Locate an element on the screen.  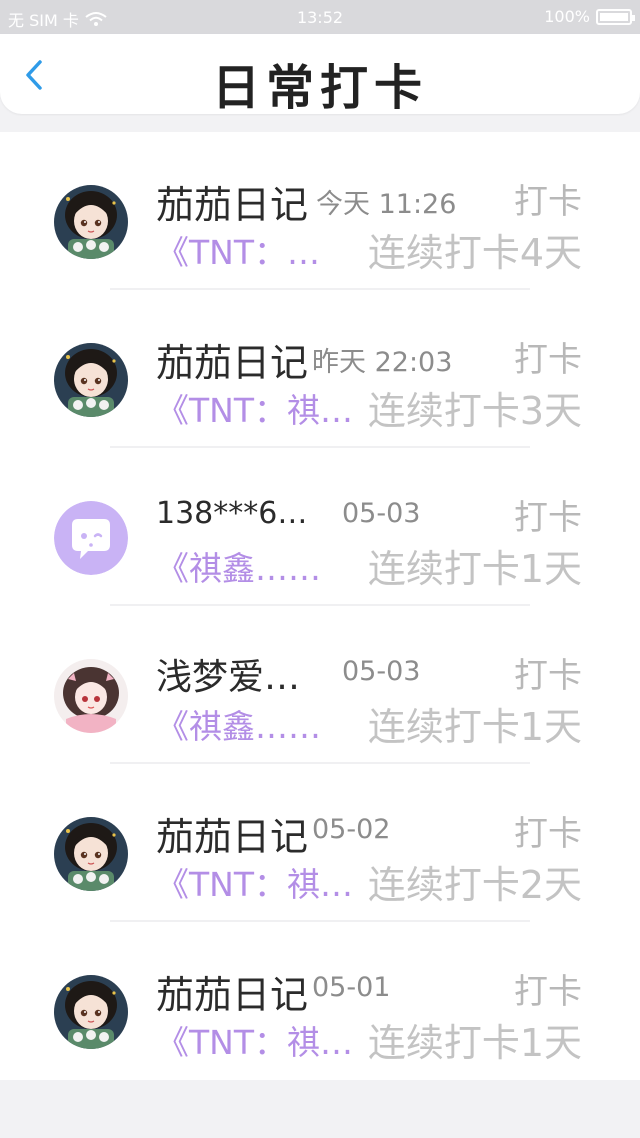
checkin-time: 昨天 22:03 is located at coordinates (382, 362).